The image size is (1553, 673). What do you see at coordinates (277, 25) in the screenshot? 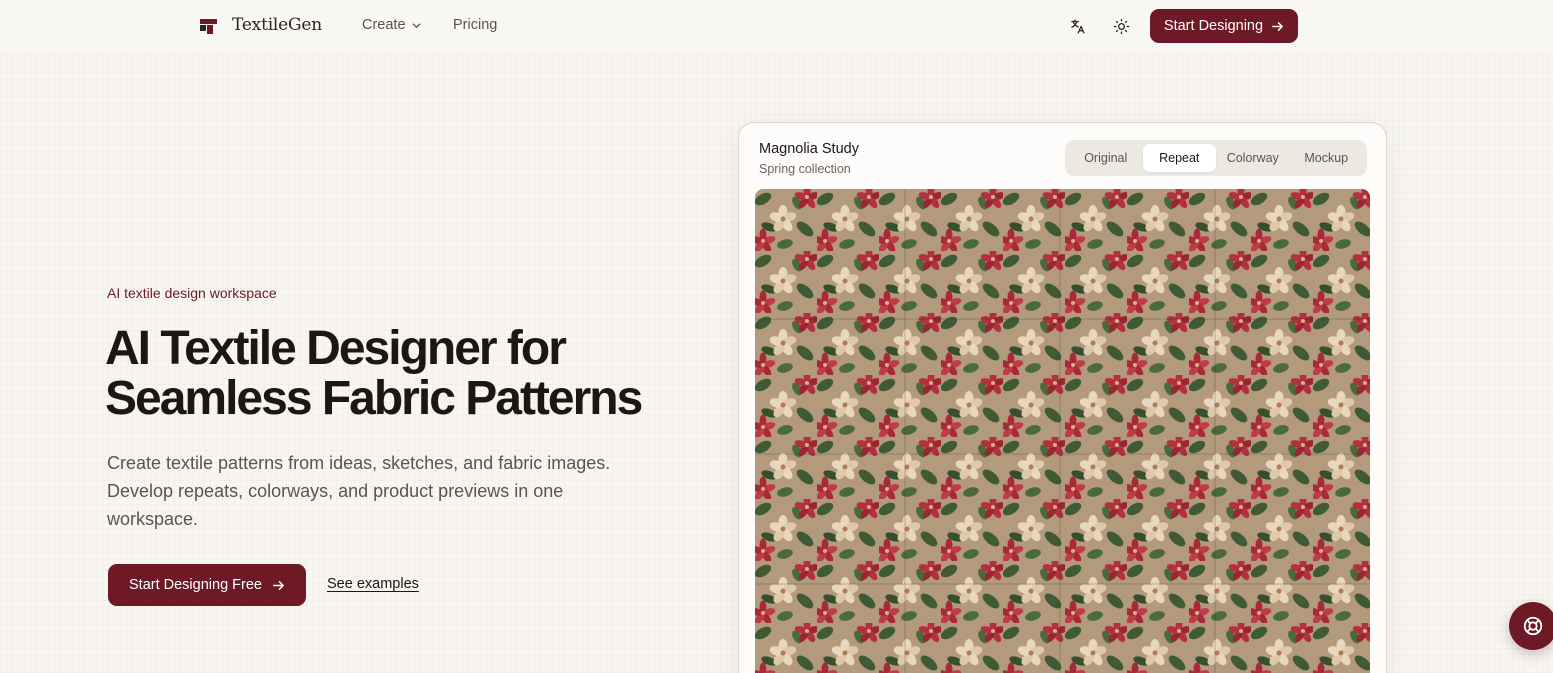
I see `brand-name: TextileGen` at bounding box center [277, 25].